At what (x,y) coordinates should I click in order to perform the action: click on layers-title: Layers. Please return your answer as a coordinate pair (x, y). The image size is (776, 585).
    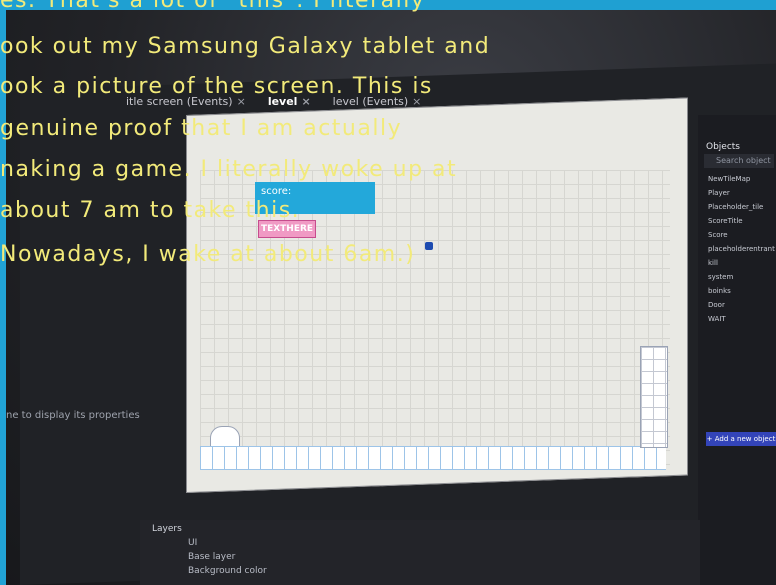
    Looking at the image, I should click on (167, 529).